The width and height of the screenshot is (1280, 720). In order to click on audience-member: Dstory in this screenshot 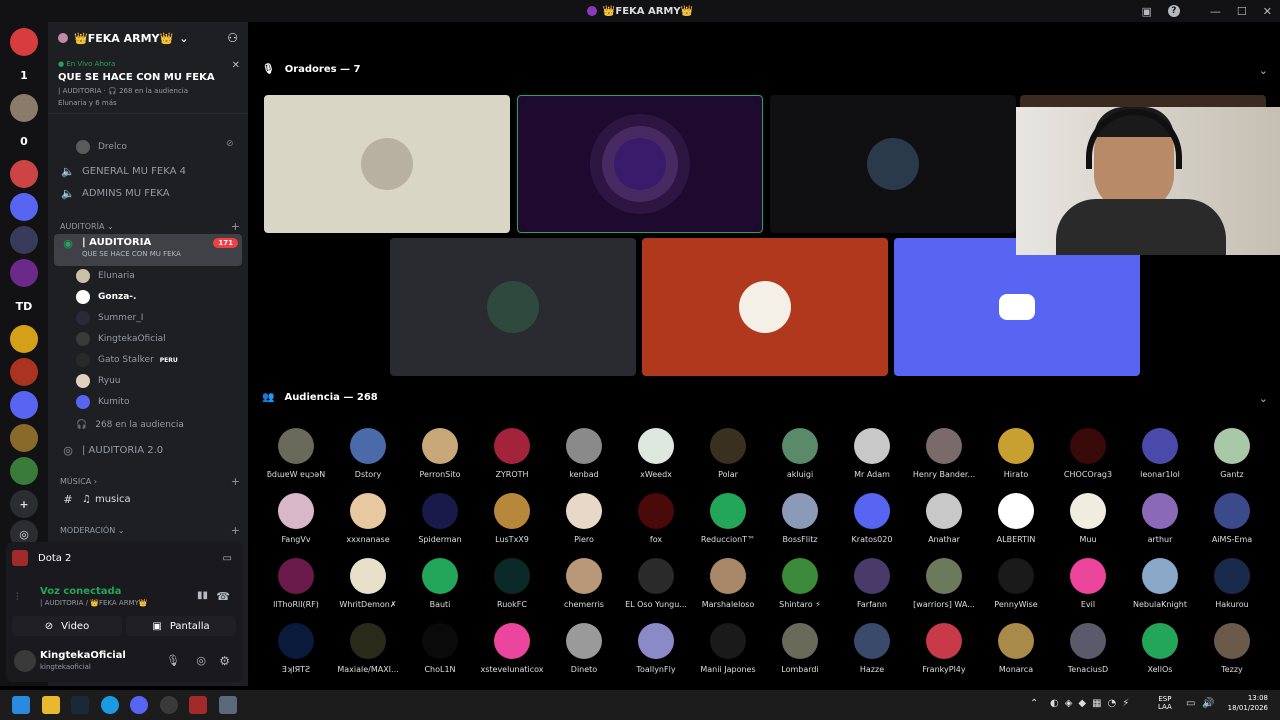, I will do `click(368, 453)`.